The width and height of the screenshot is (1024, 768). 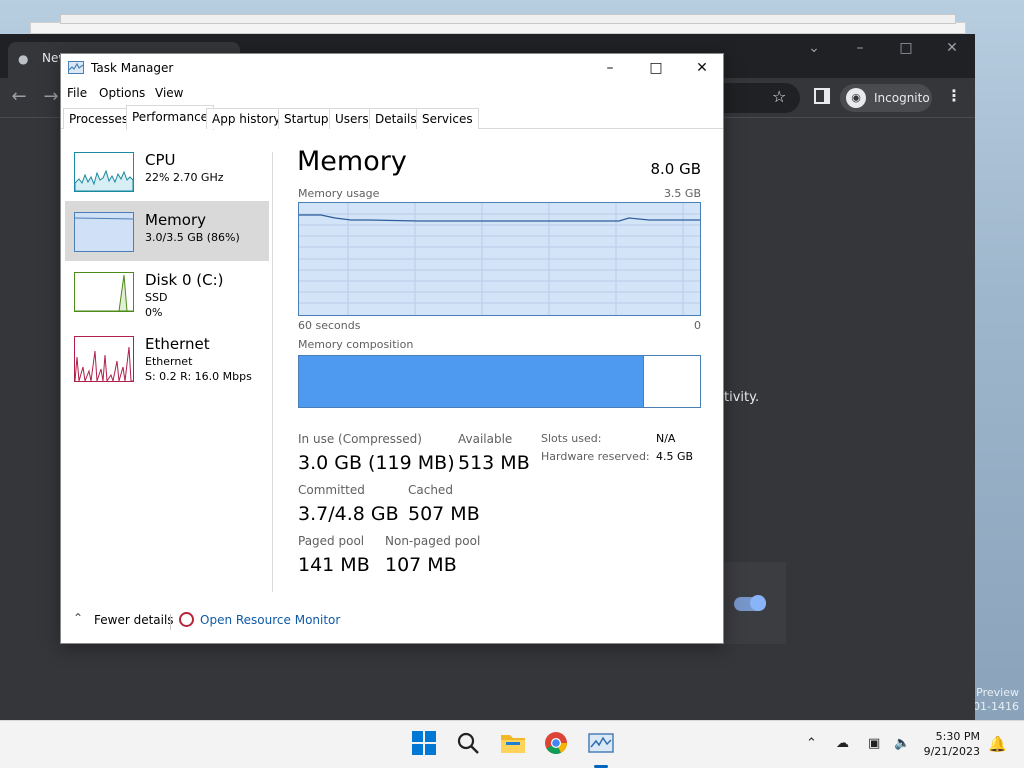 What do you see at coordinates (19, 96) in the screenshot?
I see `back-icon: ←` at bounding box center [19, 96].